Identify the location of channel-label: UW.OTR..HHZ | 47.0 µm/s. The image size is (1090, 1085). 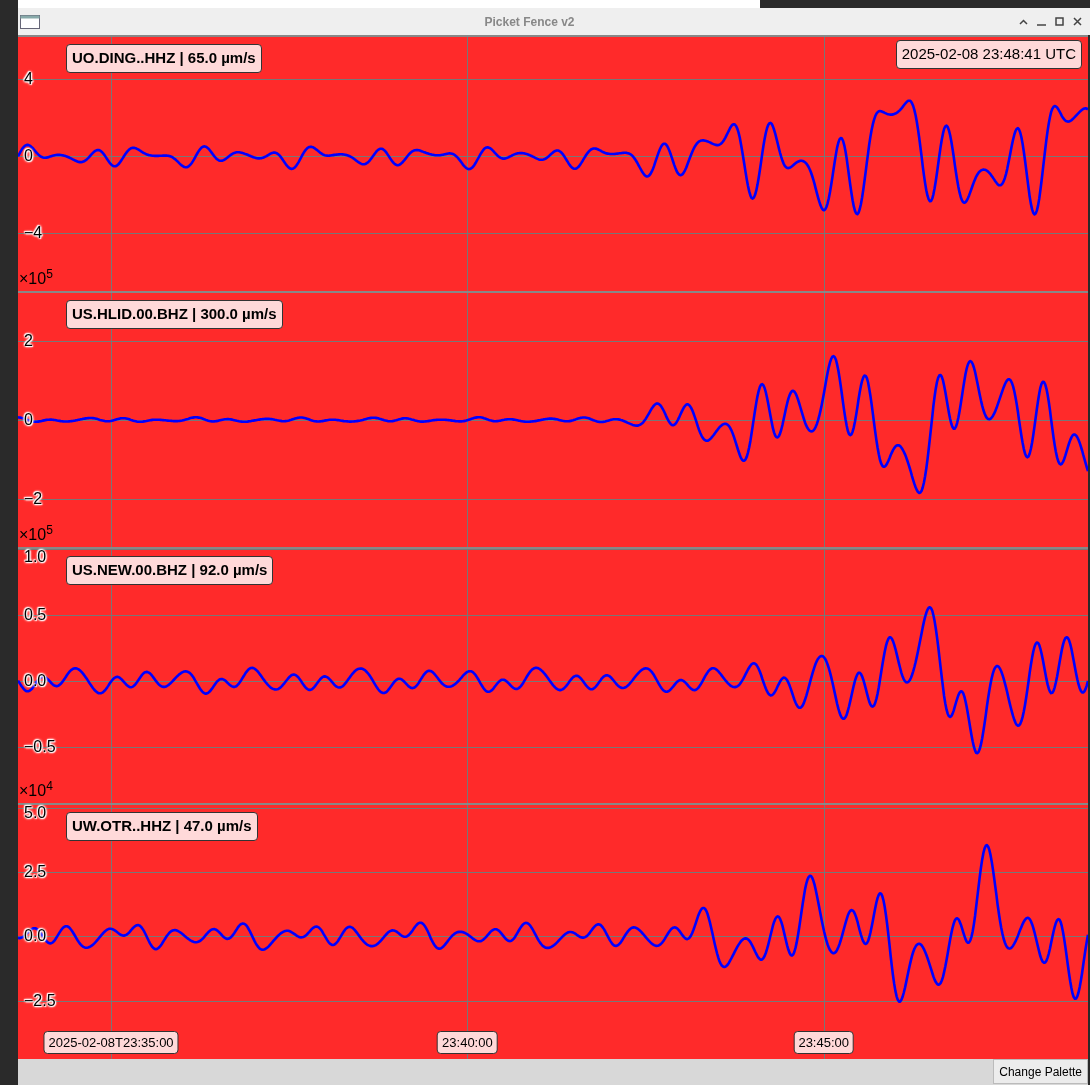
(162, 826).